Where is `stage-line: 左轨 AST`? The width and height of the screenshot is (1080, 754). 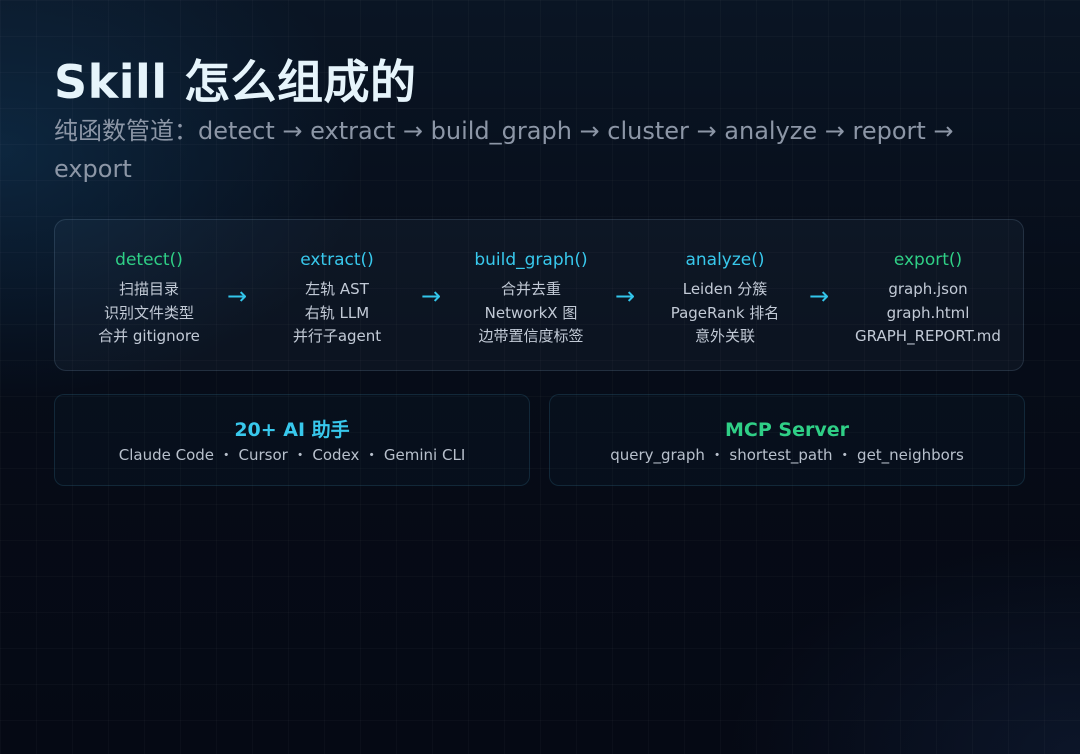 stage-line: 左轨 AST is located at coordinates (337, 289).